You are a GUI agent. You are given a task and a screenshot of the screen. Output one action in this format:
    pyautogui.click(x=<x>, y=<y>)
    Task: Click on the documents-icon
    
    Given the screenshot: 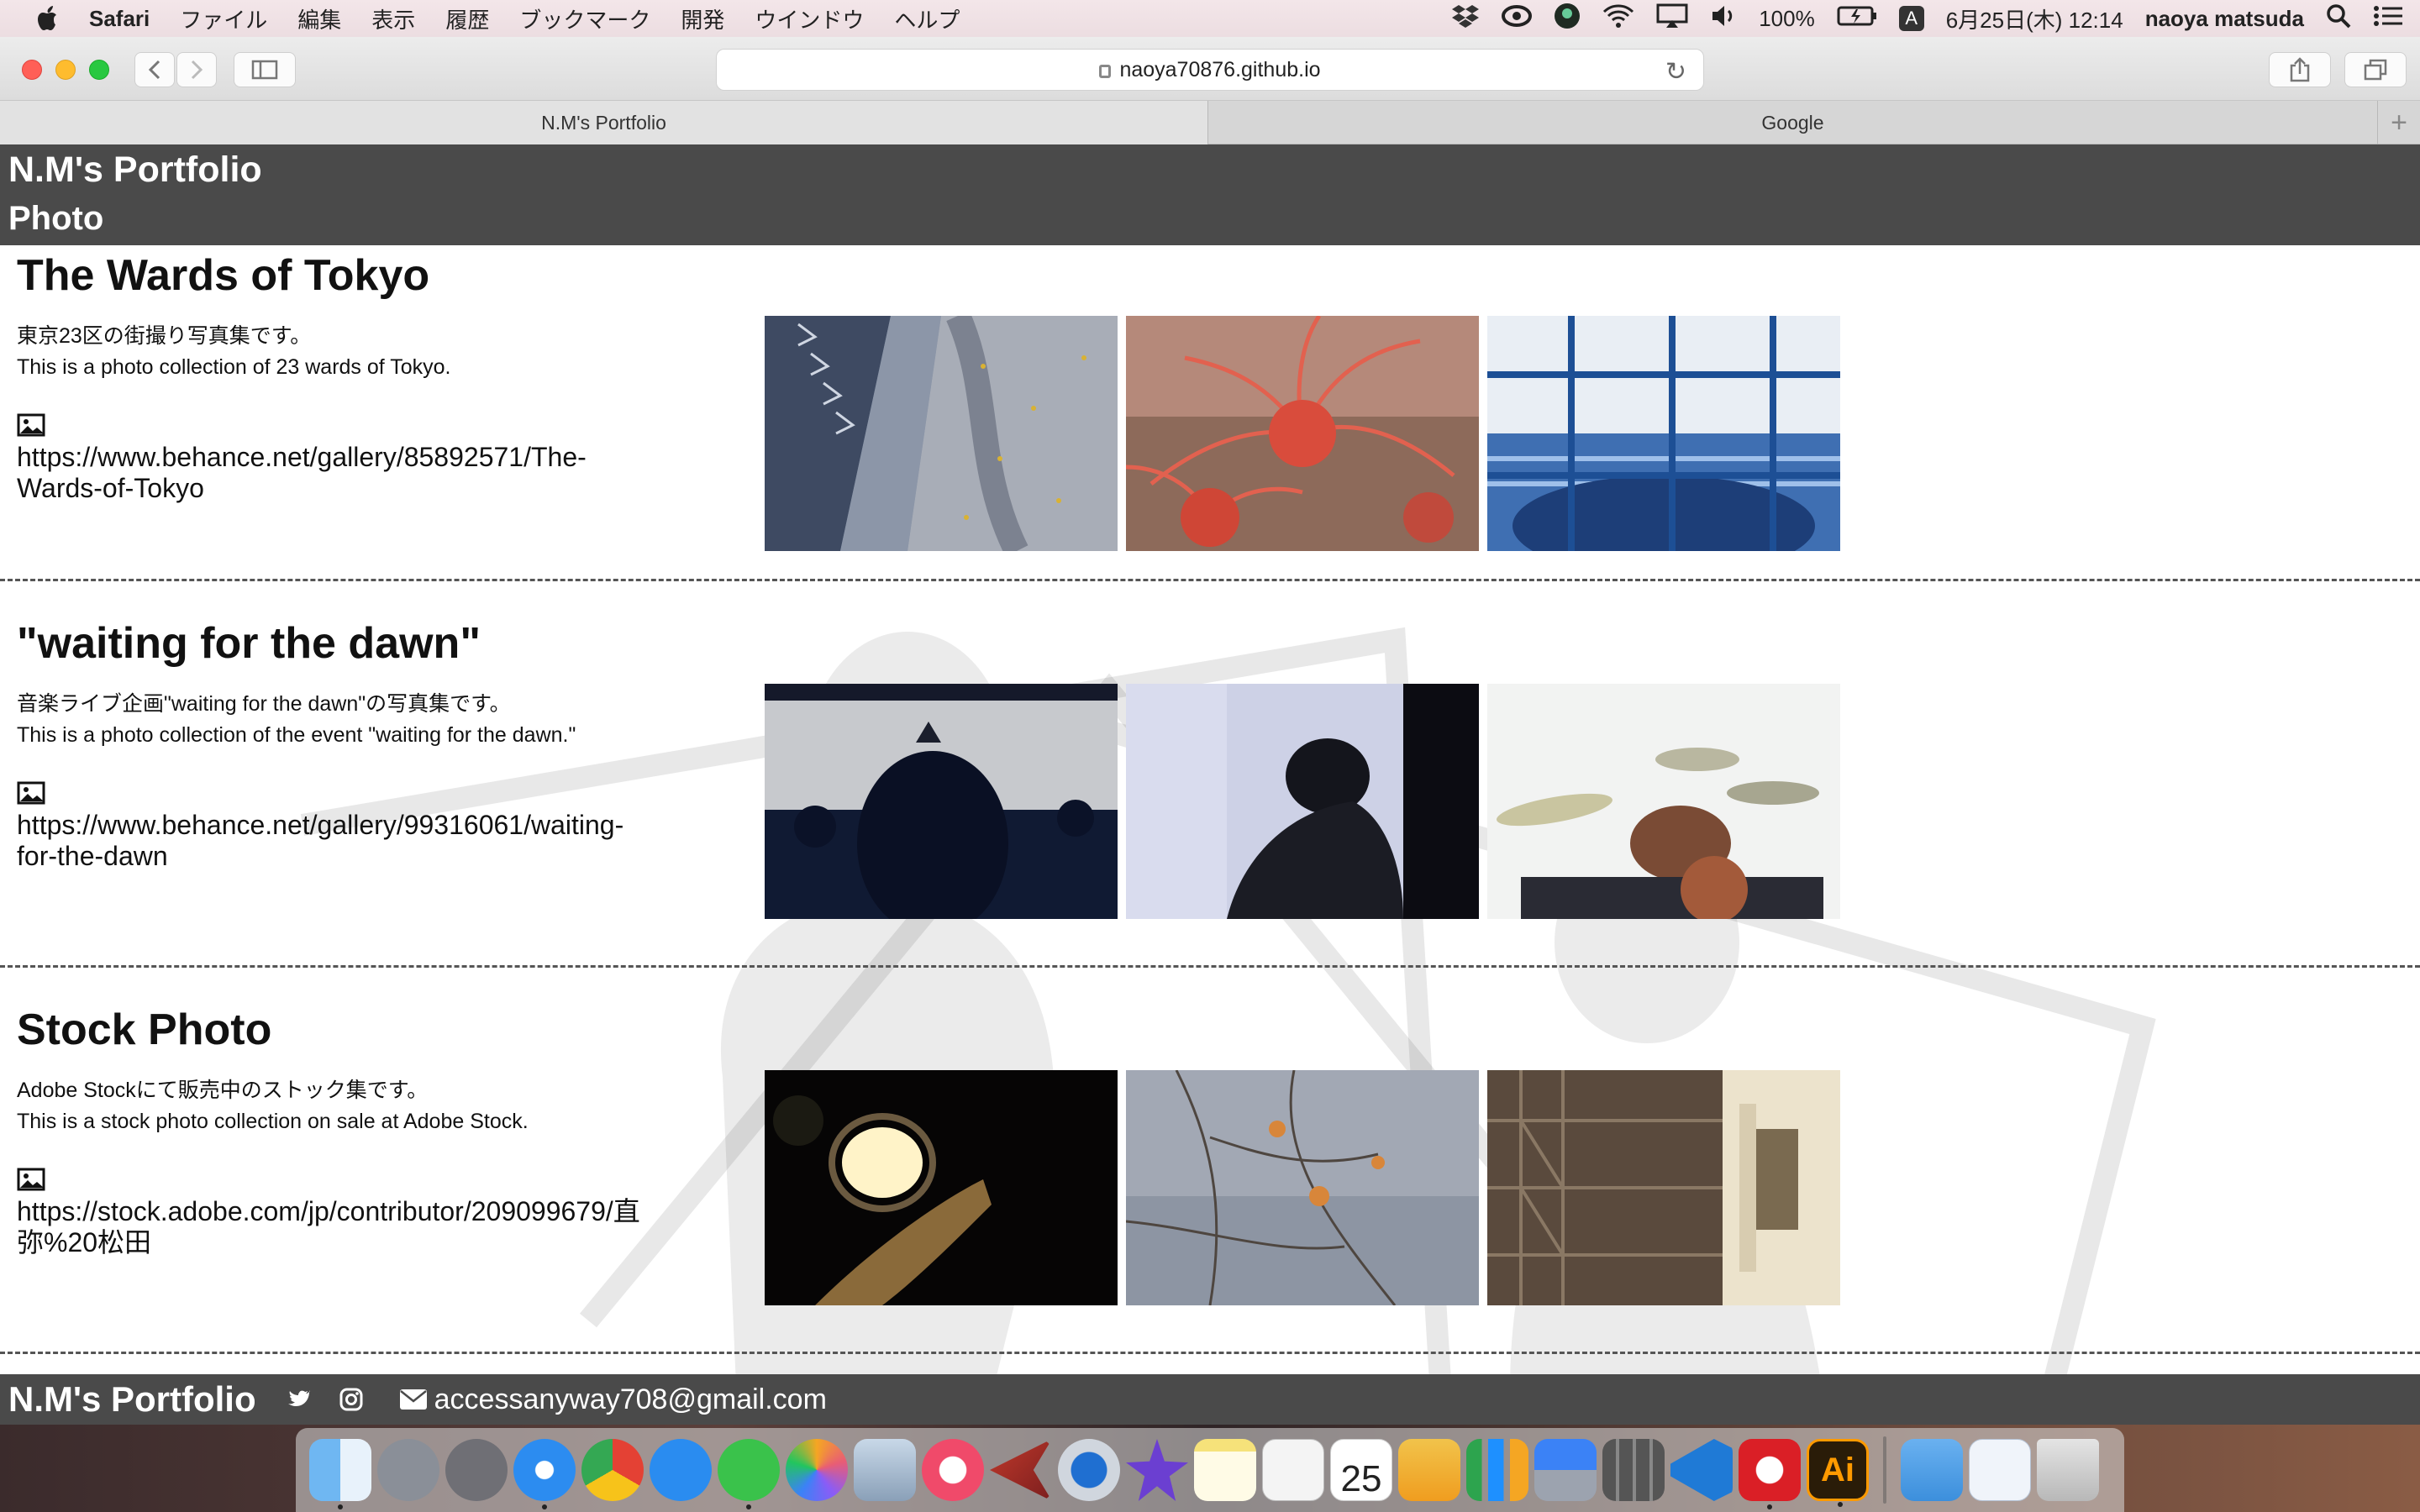 What is the action you would take?
    pyautogui.click(x=2000, y=1470)
    